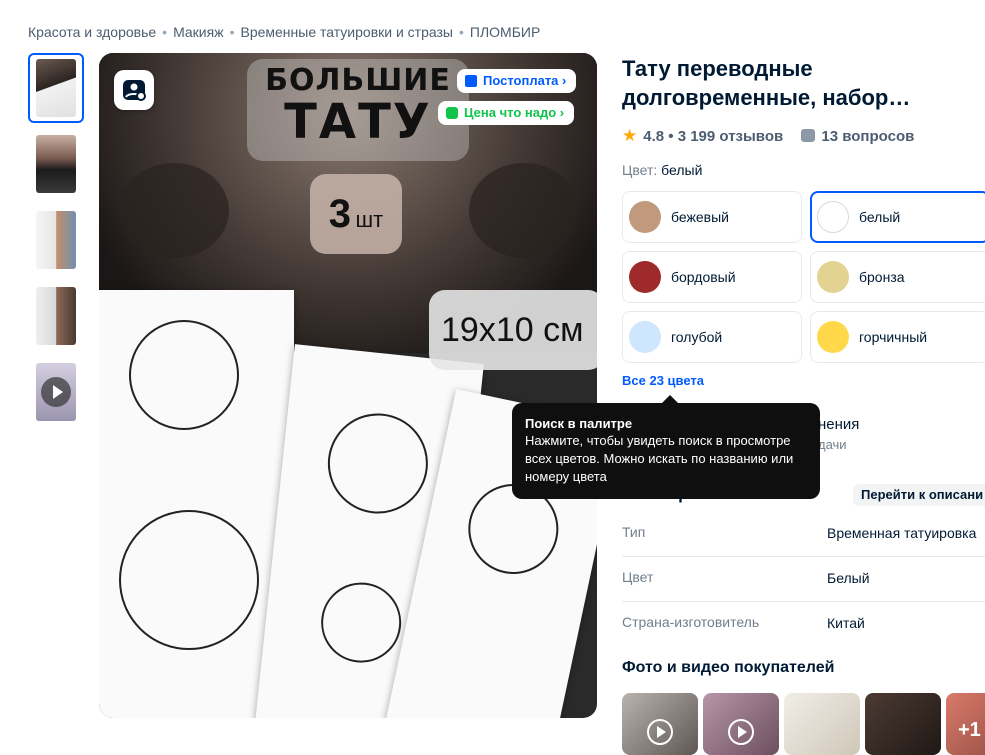 This screenshot has height=755, width=985. What do you see at coordinates (358, 80) in the screenshot?
I see `image-title-line1: БОЛЬШИЕ` at bounding box center [358, 80].